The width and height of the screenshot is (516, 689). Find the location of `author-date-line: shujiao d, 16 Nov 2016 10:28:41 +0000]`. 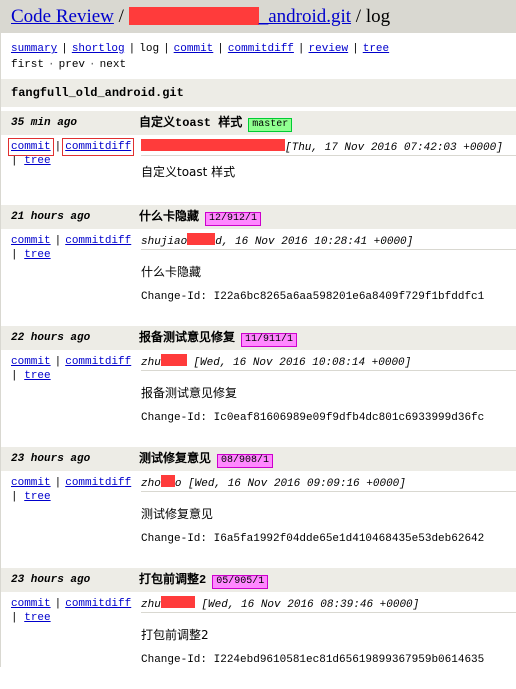

author-date-line: shujiao d, 16 Nov 2016 10:28:41 +0000] is located at coordinates (328, 241).